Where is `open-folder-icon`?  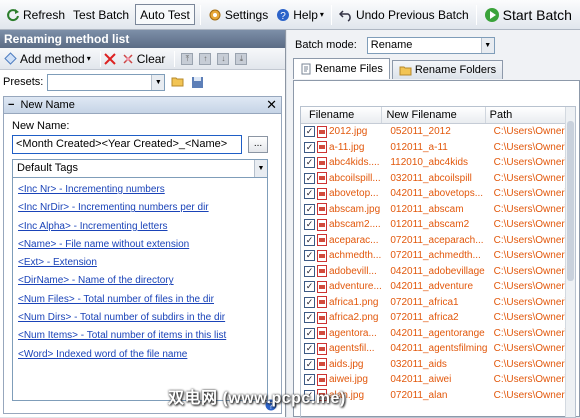 open-folder-icon is located at coordinates (178, 82).